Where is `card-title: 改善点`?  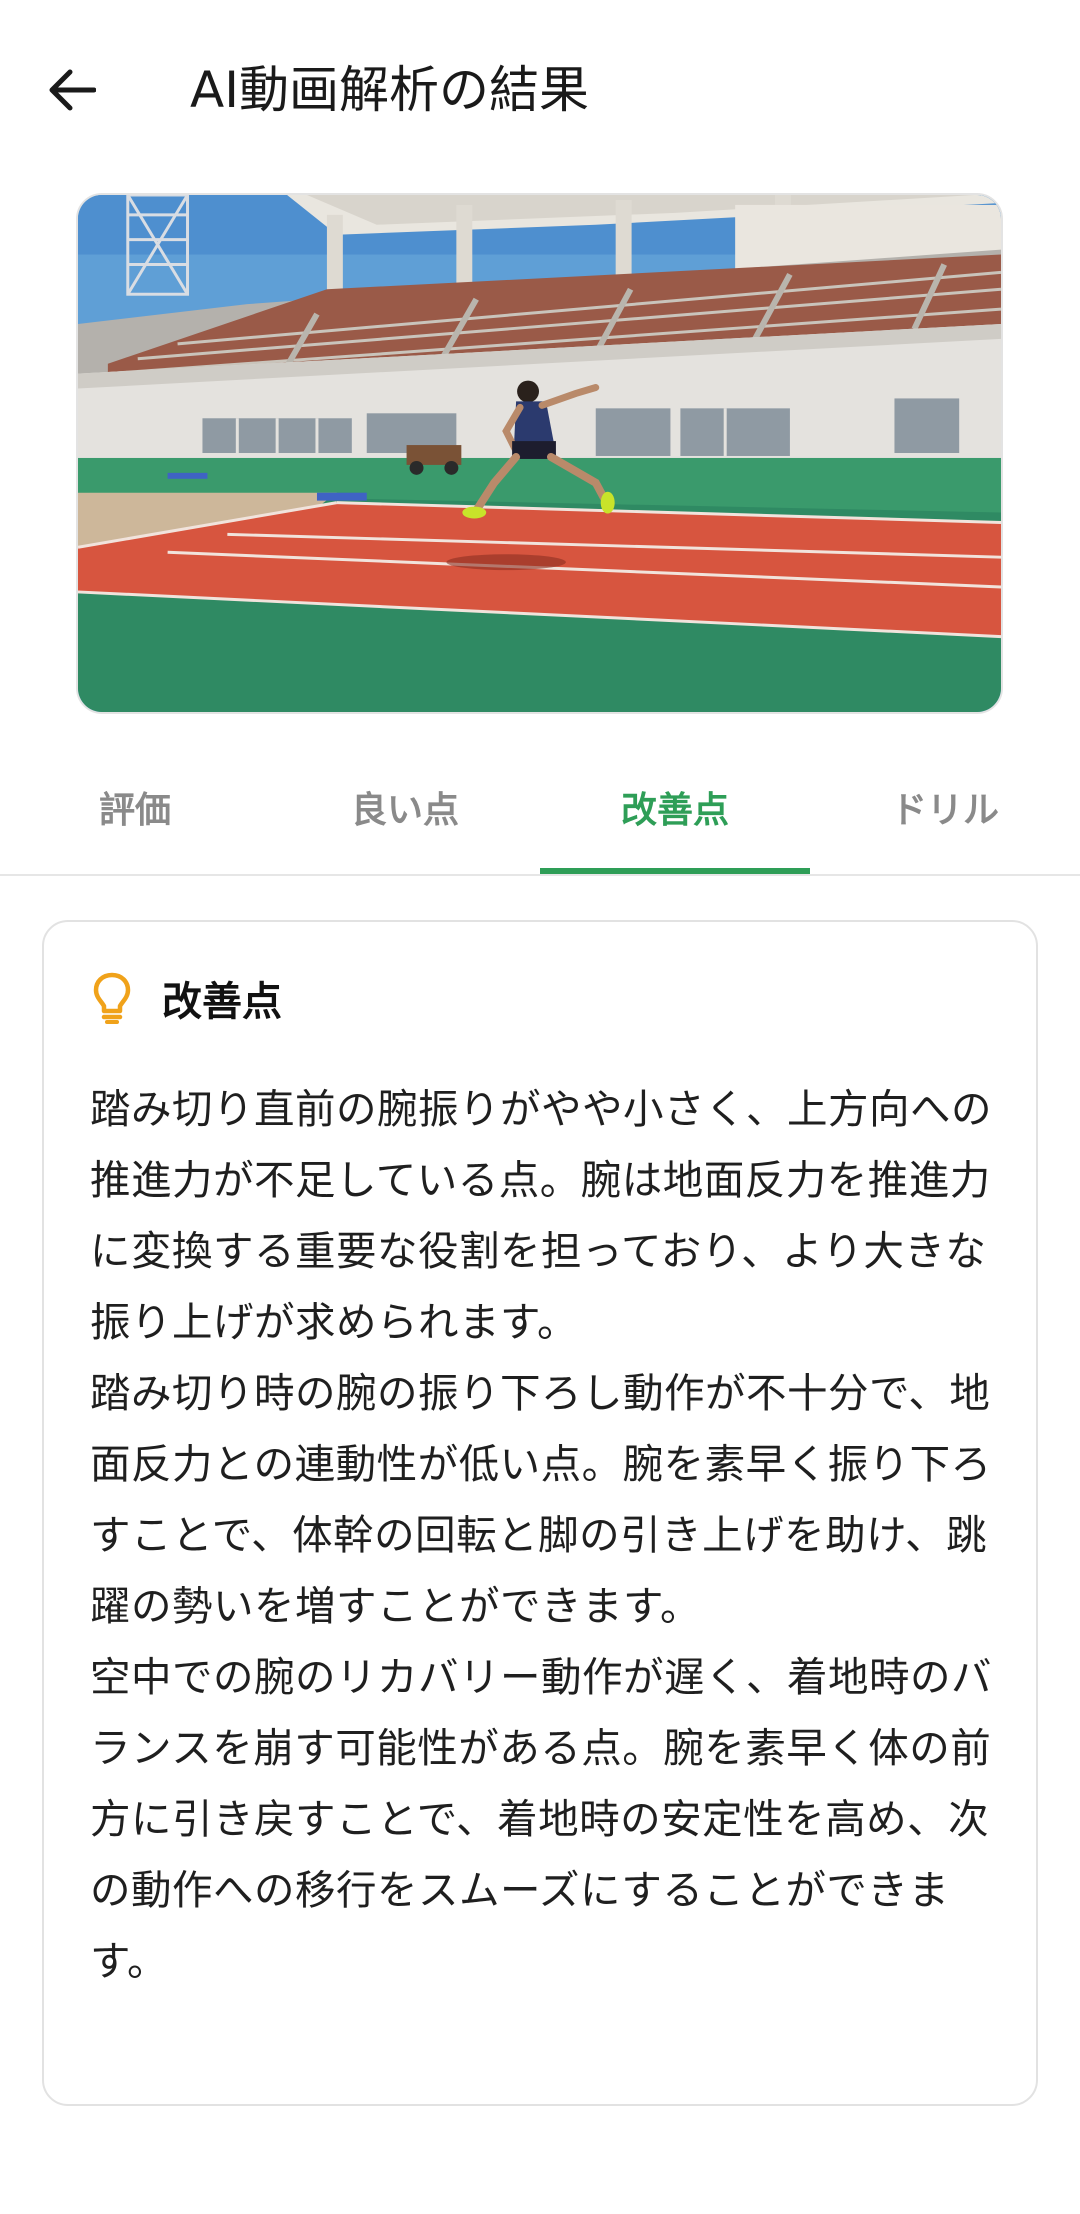 card-title: 改善点 is located at coordinates (222, 1002).